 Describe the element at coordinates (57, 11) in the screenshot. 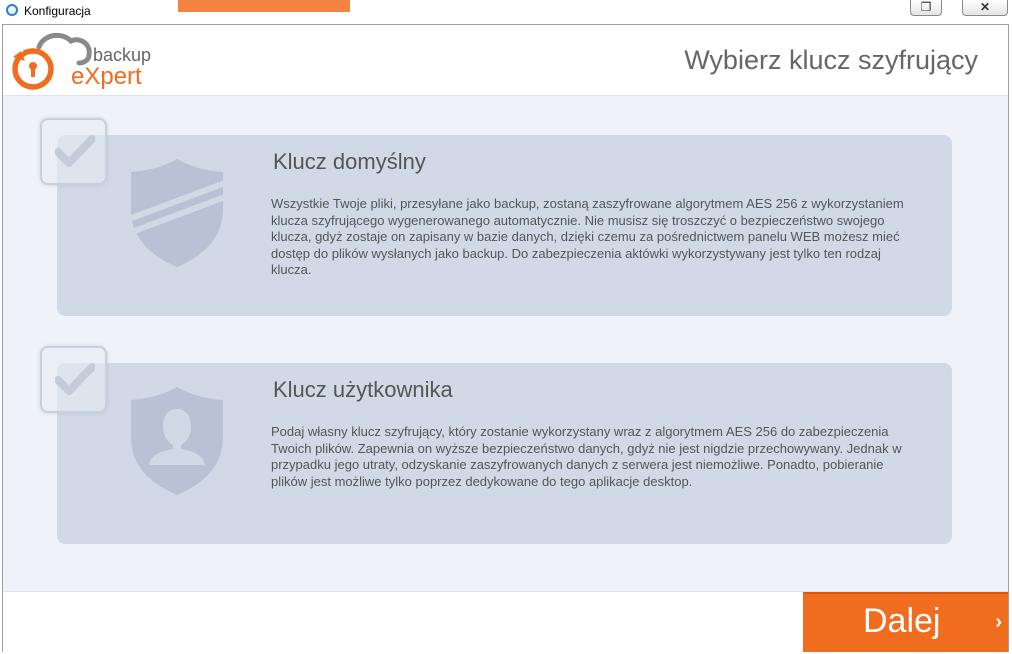

I see `window-title: Konfiguracja` at that location.